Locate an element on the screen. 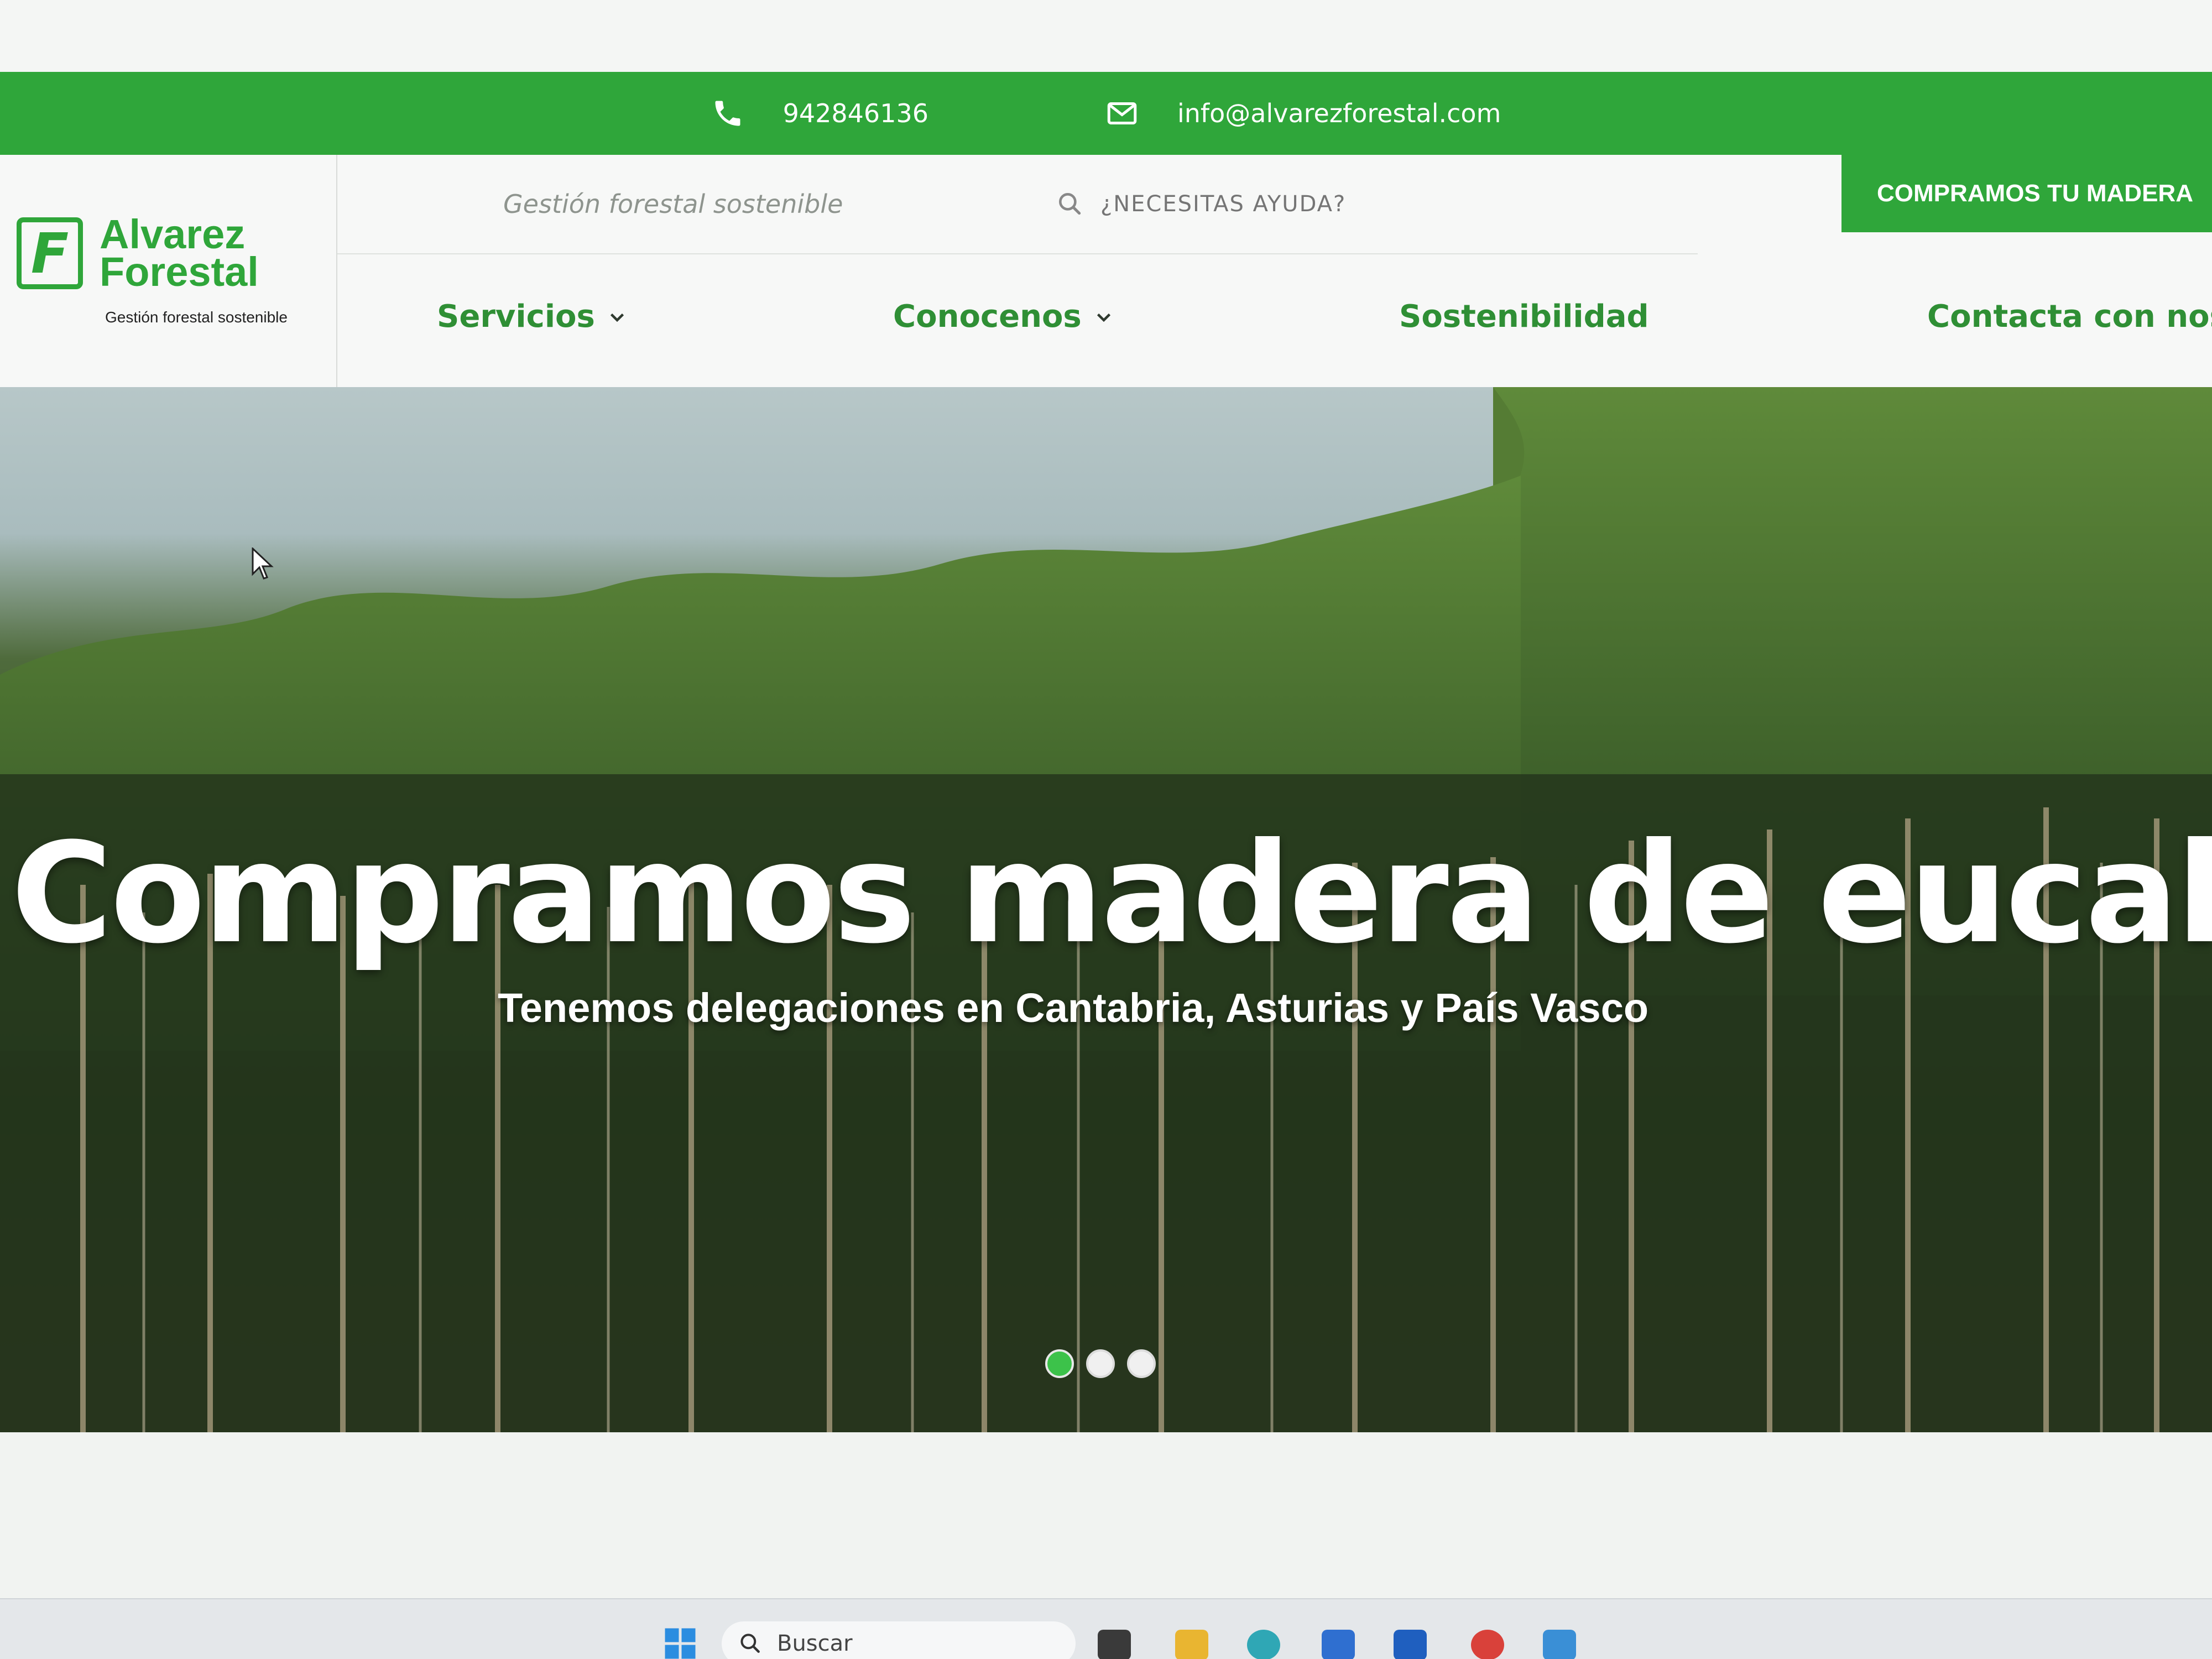  compramos-madera-button: COMPRAMOS TU MADERA is located at coordinates (2027, 193).